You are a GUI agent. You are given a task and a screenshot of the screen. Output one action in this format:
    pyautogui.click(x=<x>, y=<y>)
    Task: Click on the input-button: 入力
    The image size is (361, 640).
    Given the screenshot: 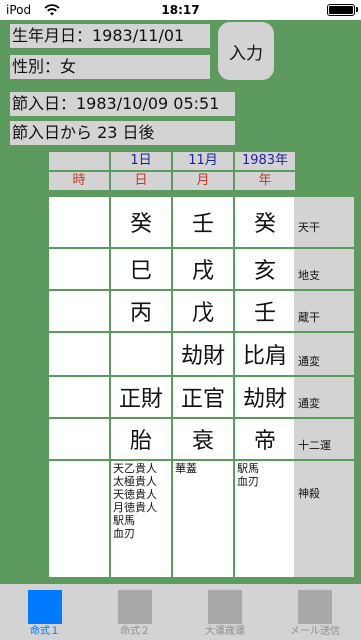 What is the action you would take?
    pyautogui.click(x=246, y=51)
    